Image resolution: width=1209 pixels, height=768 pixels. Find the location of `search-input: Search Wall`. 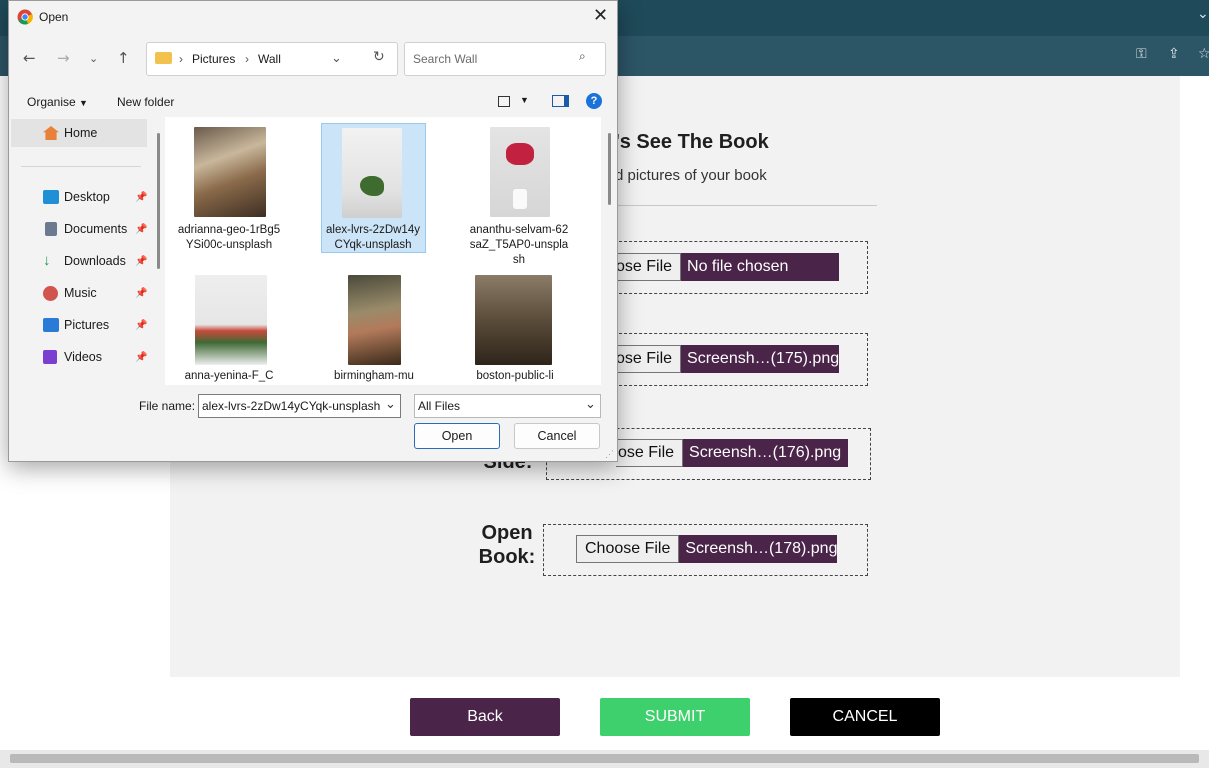

search-input: Search Wall is located at coordinates (445, 59).